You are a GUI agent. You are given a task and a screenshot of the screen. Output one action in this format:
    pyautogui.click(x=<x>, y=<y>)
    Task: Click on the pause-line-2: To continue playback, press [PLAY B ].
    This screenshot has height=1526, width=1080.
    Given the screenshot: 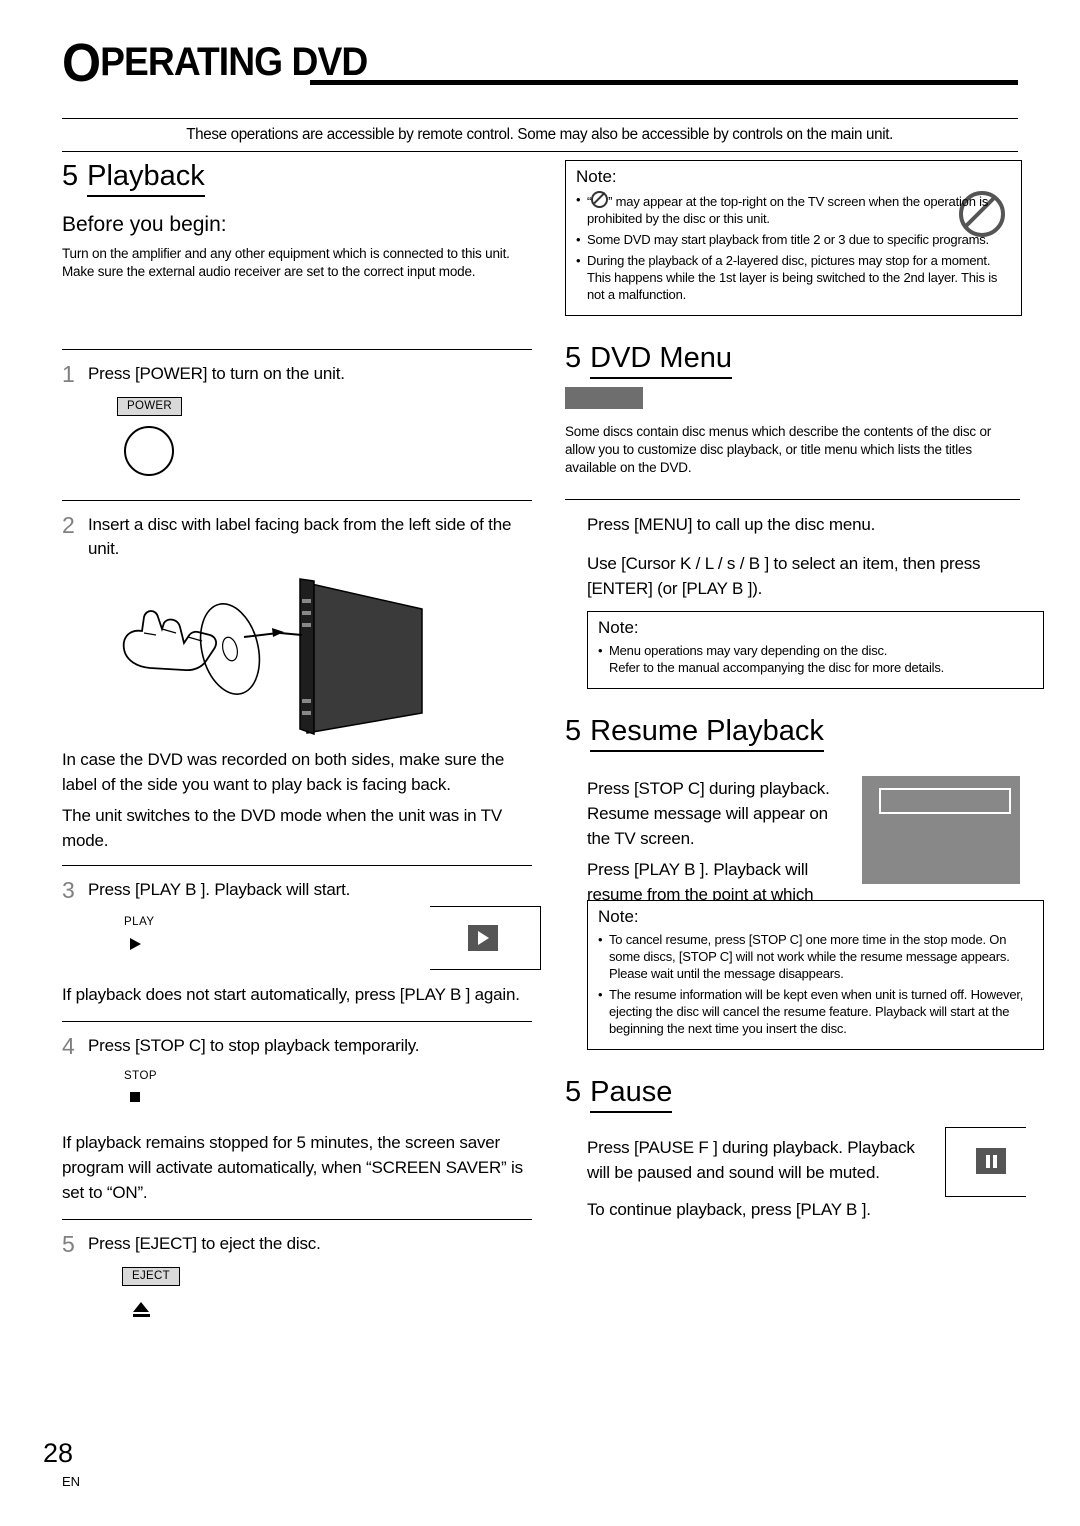 What is the action you would take?
    pyautogui.click(x=729, y=1209)
    